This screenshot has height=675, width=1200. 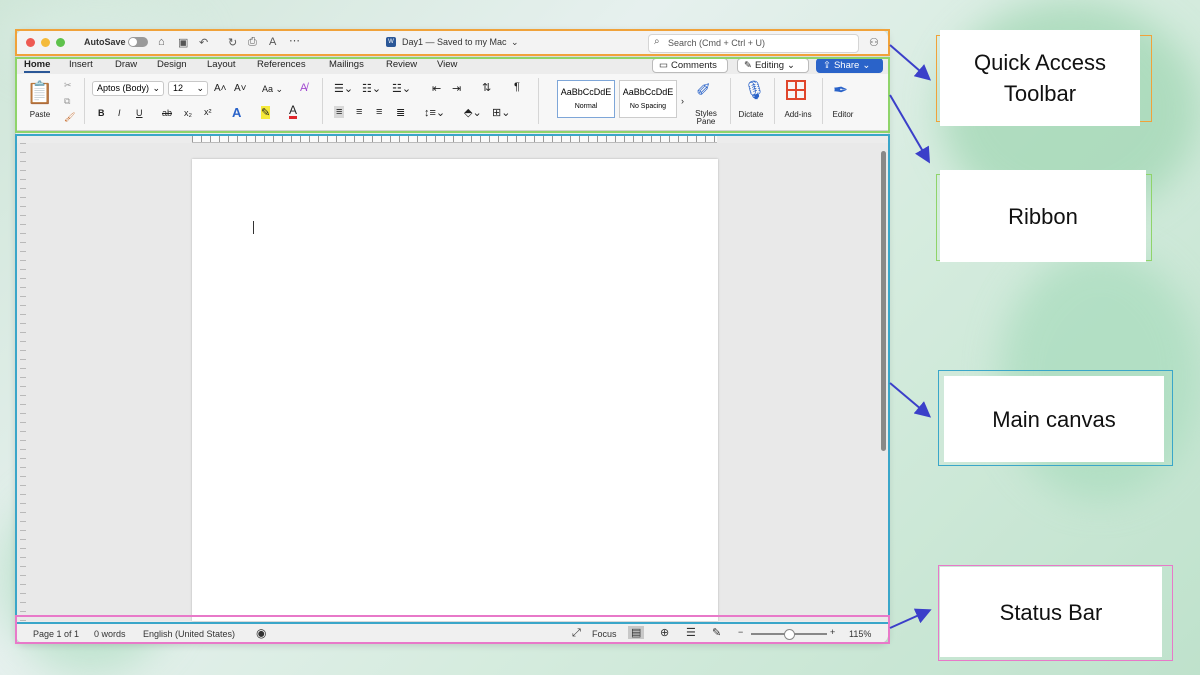 What do you see at coordinates (910, 336) in the screenshot?
I see `annotation-arrows` at bounding box center [910, 336].